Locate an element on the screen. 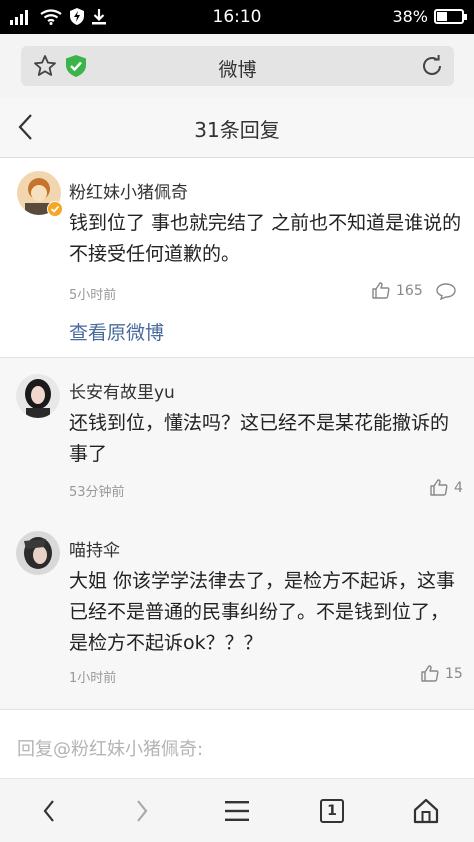 The height and width of the screenshot is (842, 474). page-header: 31条回复 is located at coordinates (237, 128).